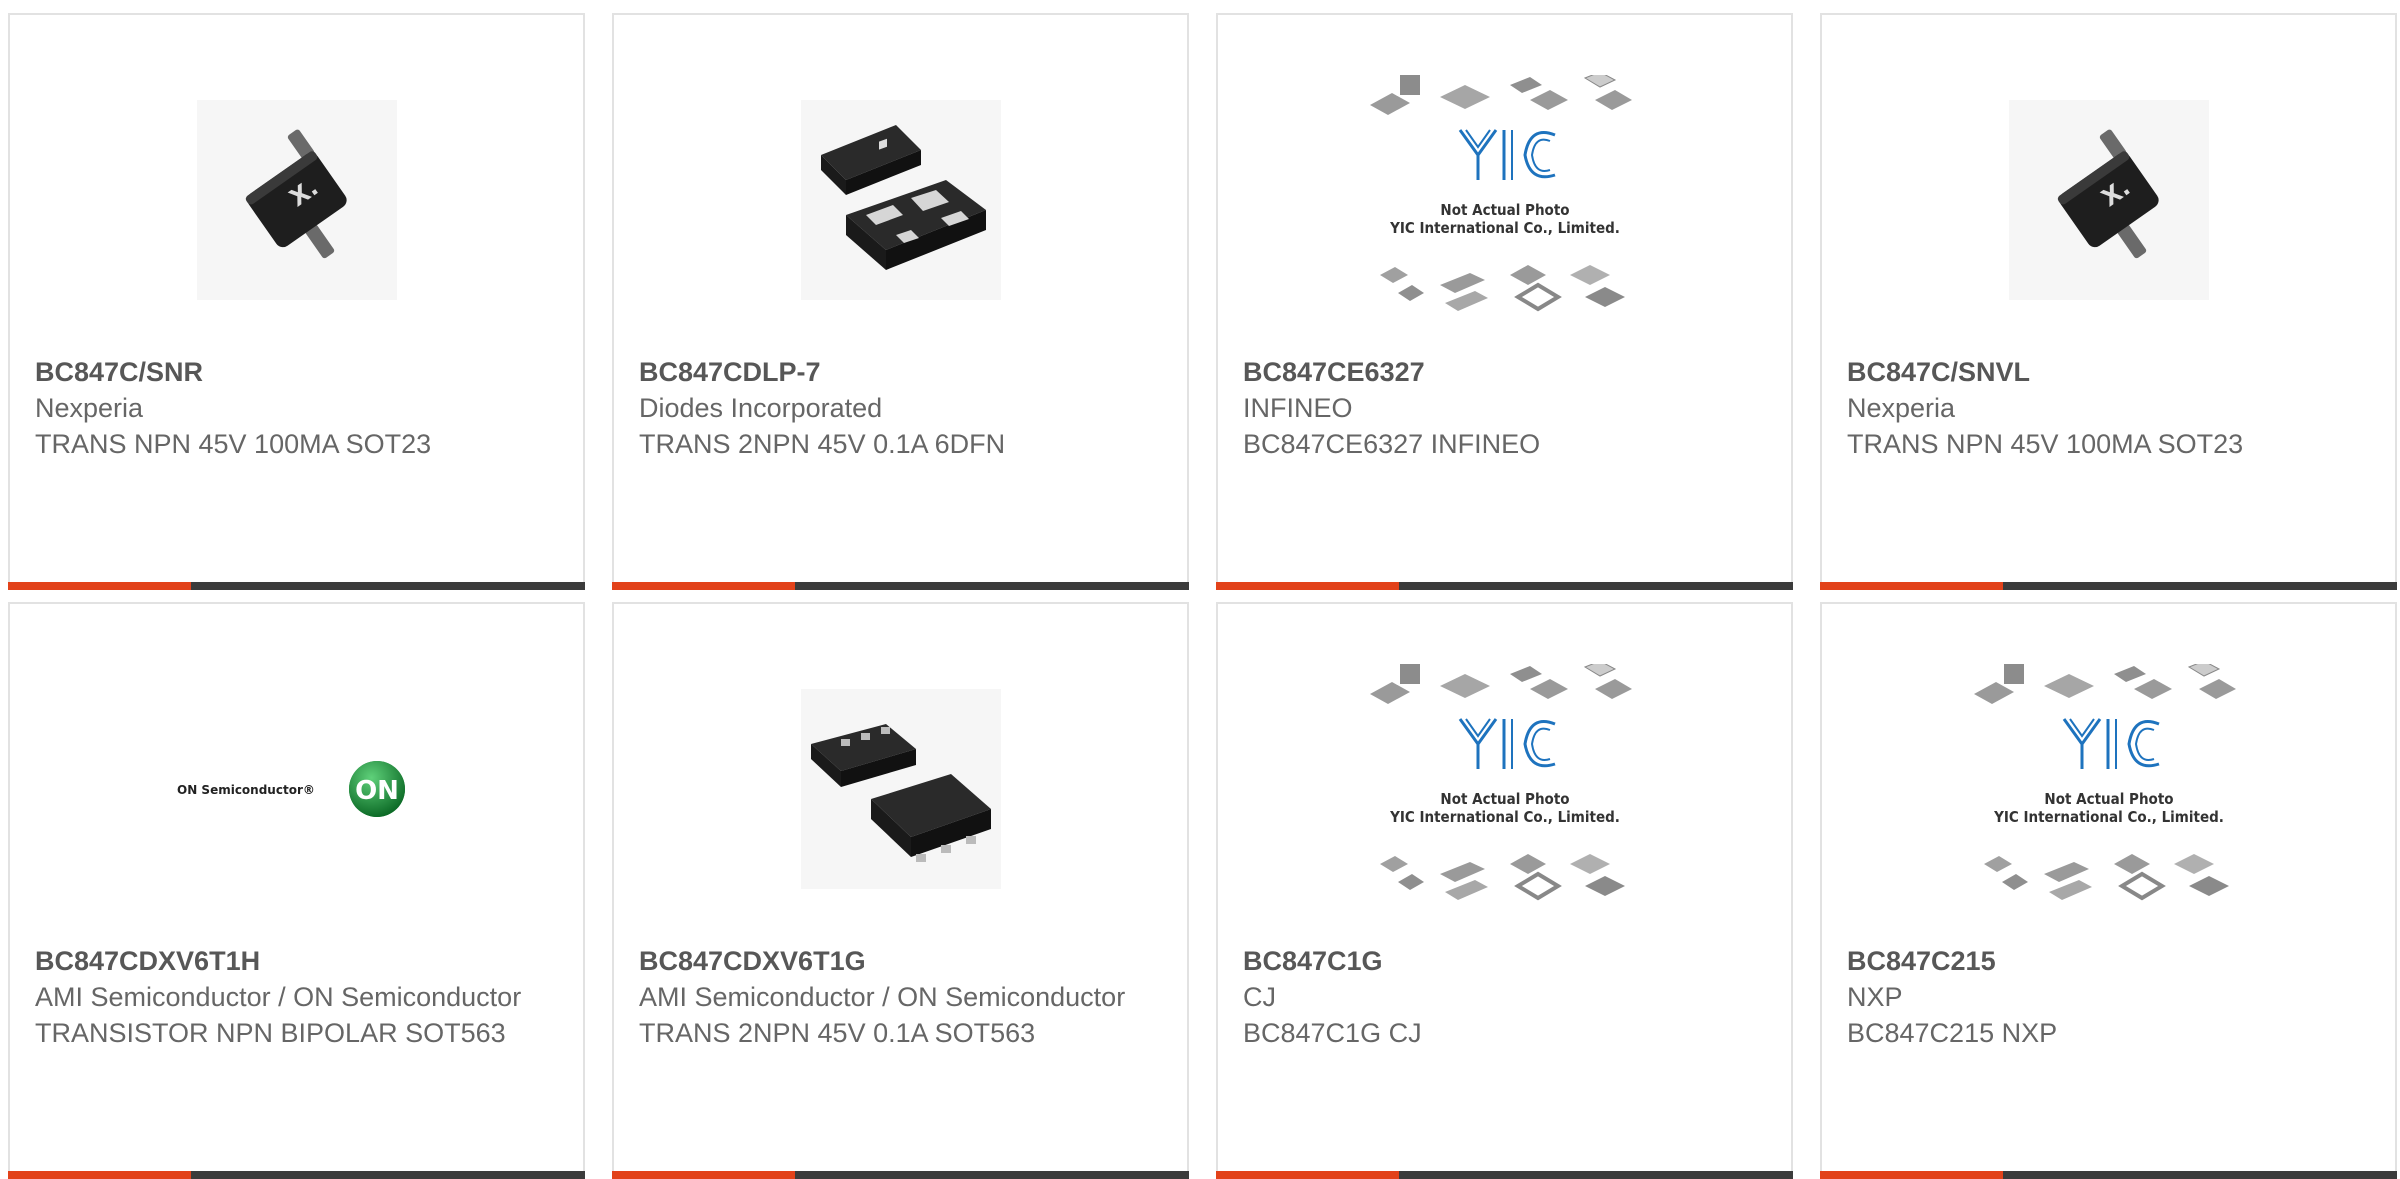 The width and height of the screenshot is (2400, 1179). I want to click on product-description: BC847CE6327 INFINEO, so click(1392, 444).